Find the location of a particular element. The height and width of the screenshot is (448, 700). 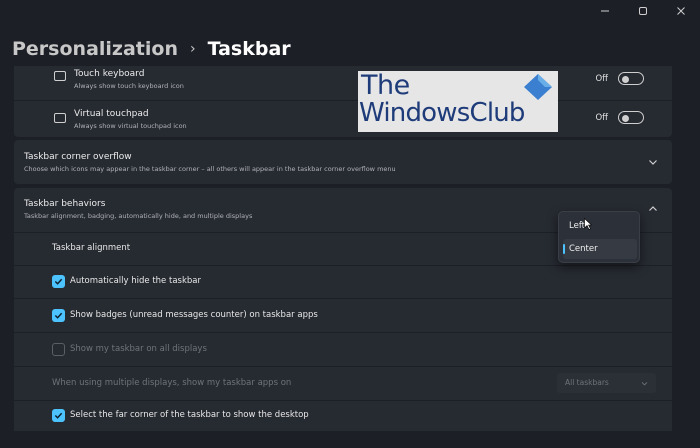

virtual-touchpad-toggle-wrap: Off is located at coordinates (619, 117).